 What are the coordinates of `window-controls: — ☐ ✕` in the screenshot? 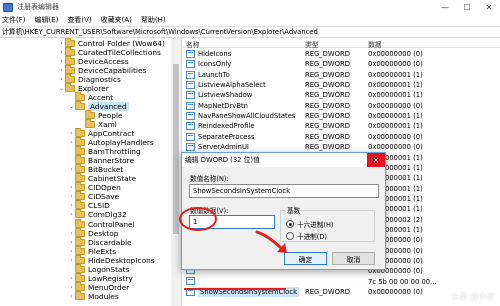 It's located at (467, 7).